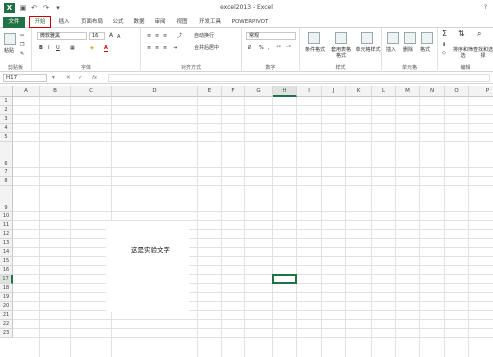 The width and height of the screenshot is (493, 357). Describe the element at coordinates (278, 48) in the screenshot. I see `increase-decimal-icon: ⁺⁰` at that location.